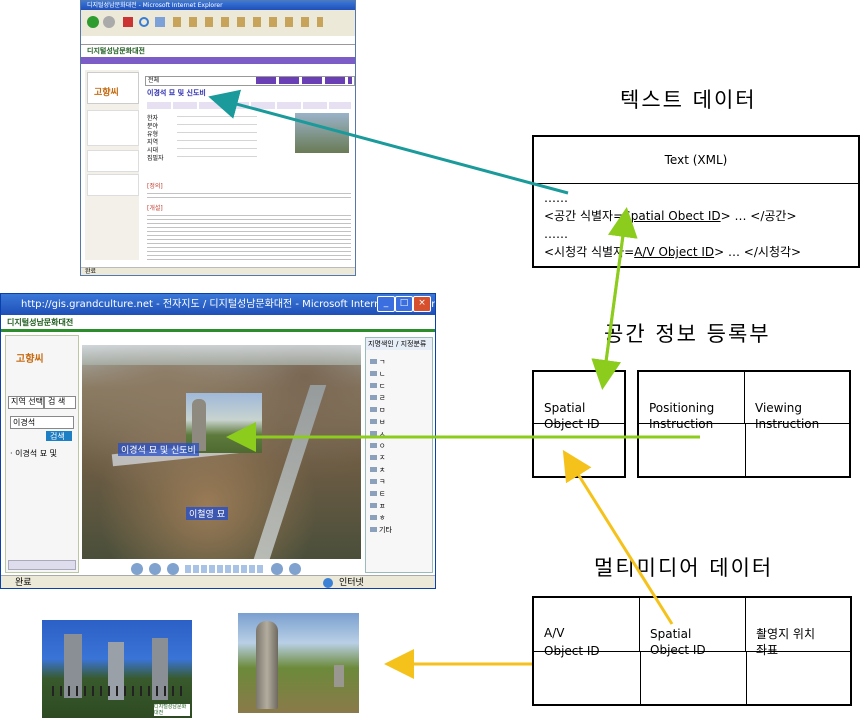 The width and height of the screenshot is (860, 718). Describe the element at coordinates (579, 401) in the screenshot. I see `spatial-id-header: Spatial Object ID` at that location.